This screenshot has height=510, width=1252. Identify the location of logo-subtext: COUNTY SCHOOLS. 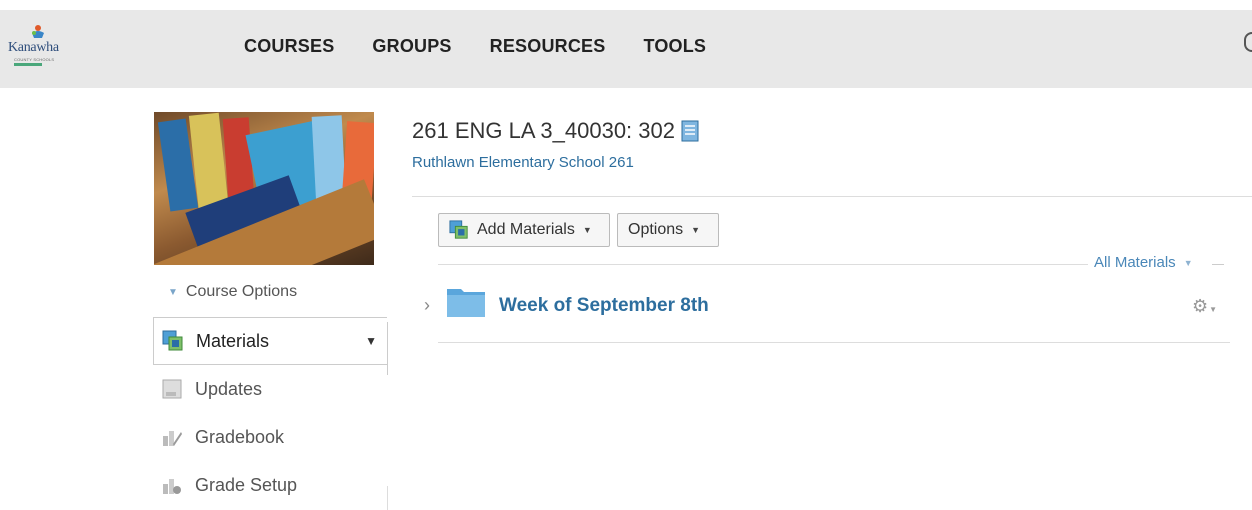
(34, 59).